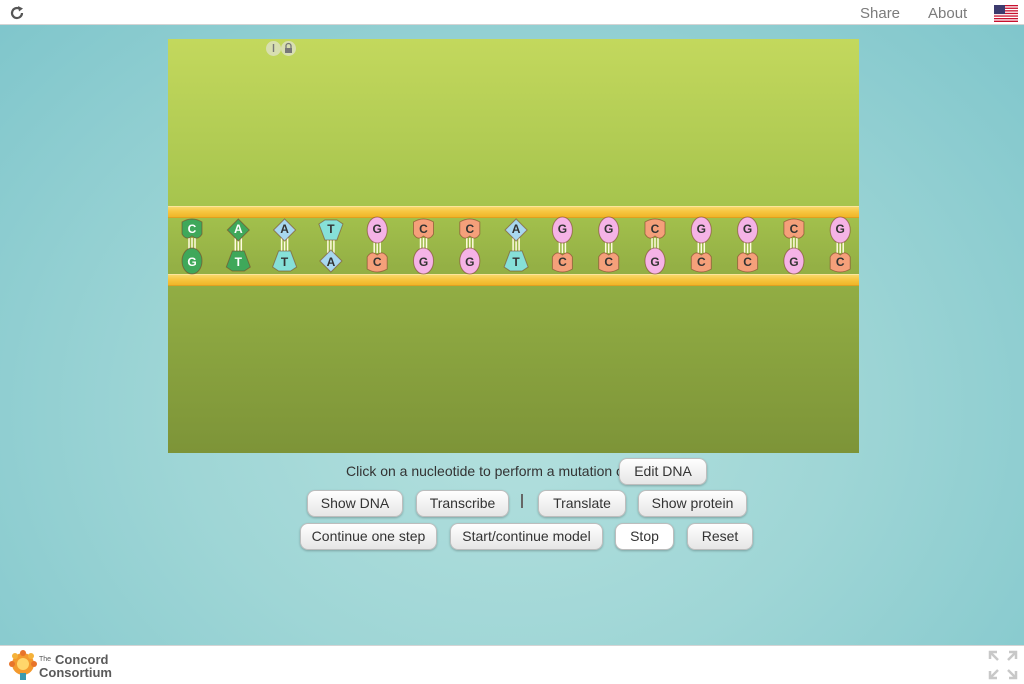  Describe the element at coordinates (526, 536) in the screenshot. I see `start-continue-model-button: Start/continue model` at that location.